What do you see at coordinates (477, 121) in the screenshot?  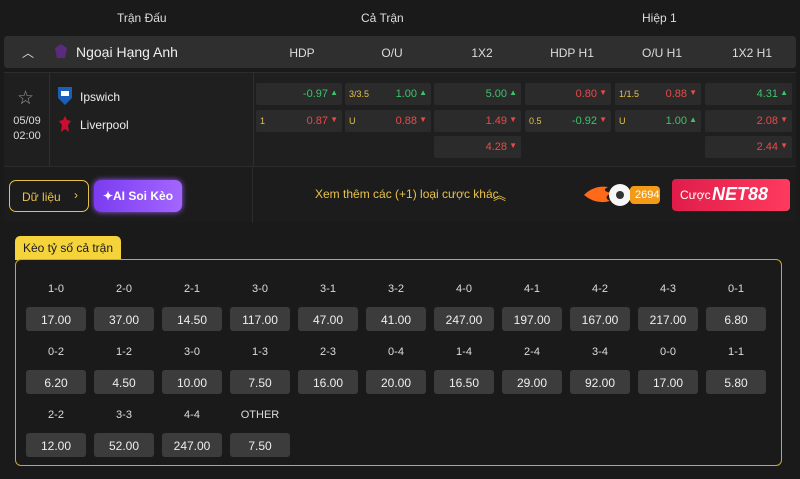 I see `odd-1x2-away: 1.49 ▼` at bounding box center [477, 121].